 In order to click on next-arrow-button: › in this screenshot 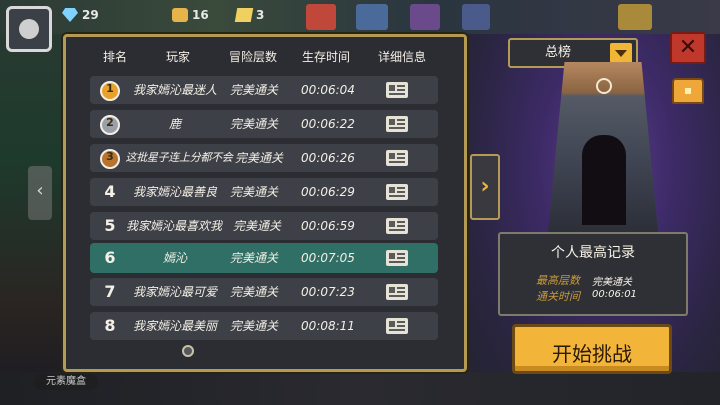, I will do `click(485, 187)`.